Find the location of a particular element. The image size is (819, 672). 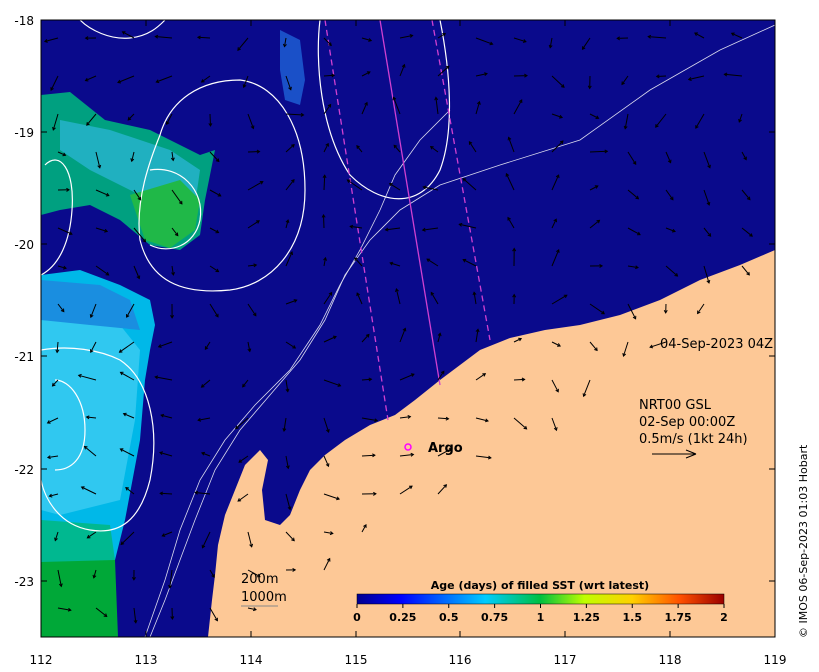

x-tick-112: 112 is located at coordinates (41, 660).